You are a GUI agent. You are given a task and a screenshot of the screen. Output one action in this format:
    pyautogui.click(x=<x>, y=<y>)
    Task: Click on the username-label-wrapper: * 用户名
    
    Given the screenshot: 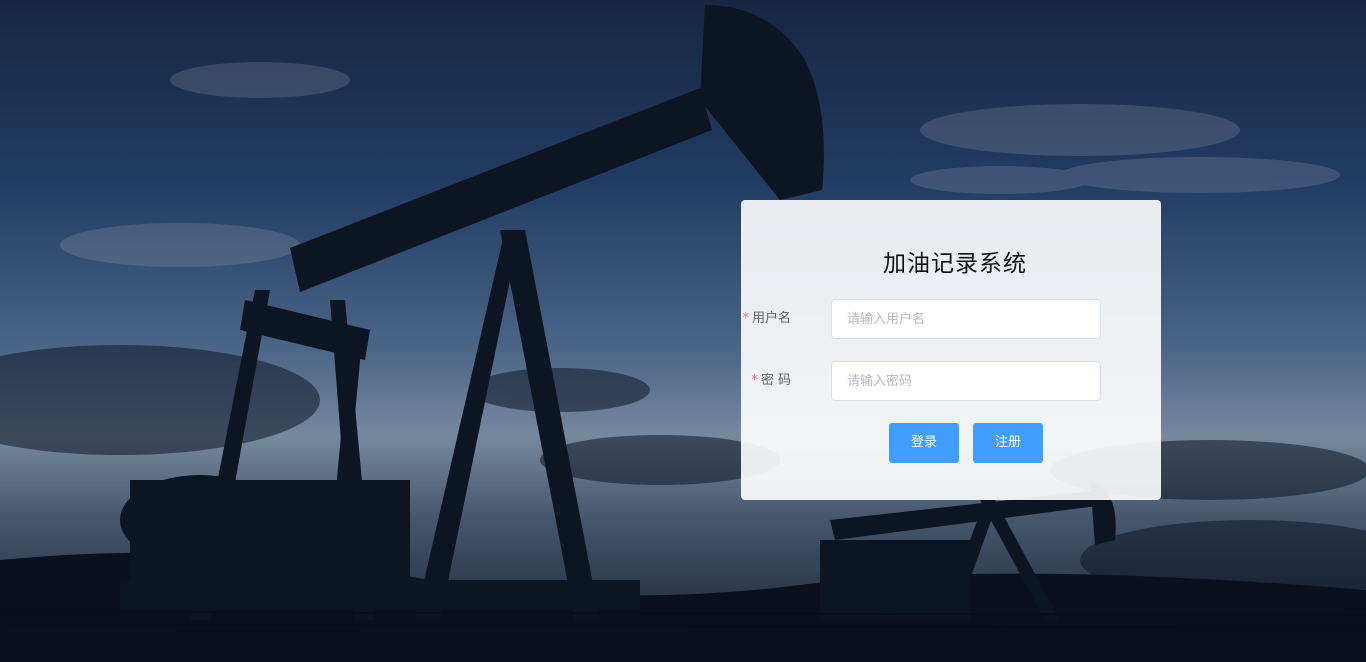 What is the action you would take?
    pyautogui.click(x=751, y=319)
    